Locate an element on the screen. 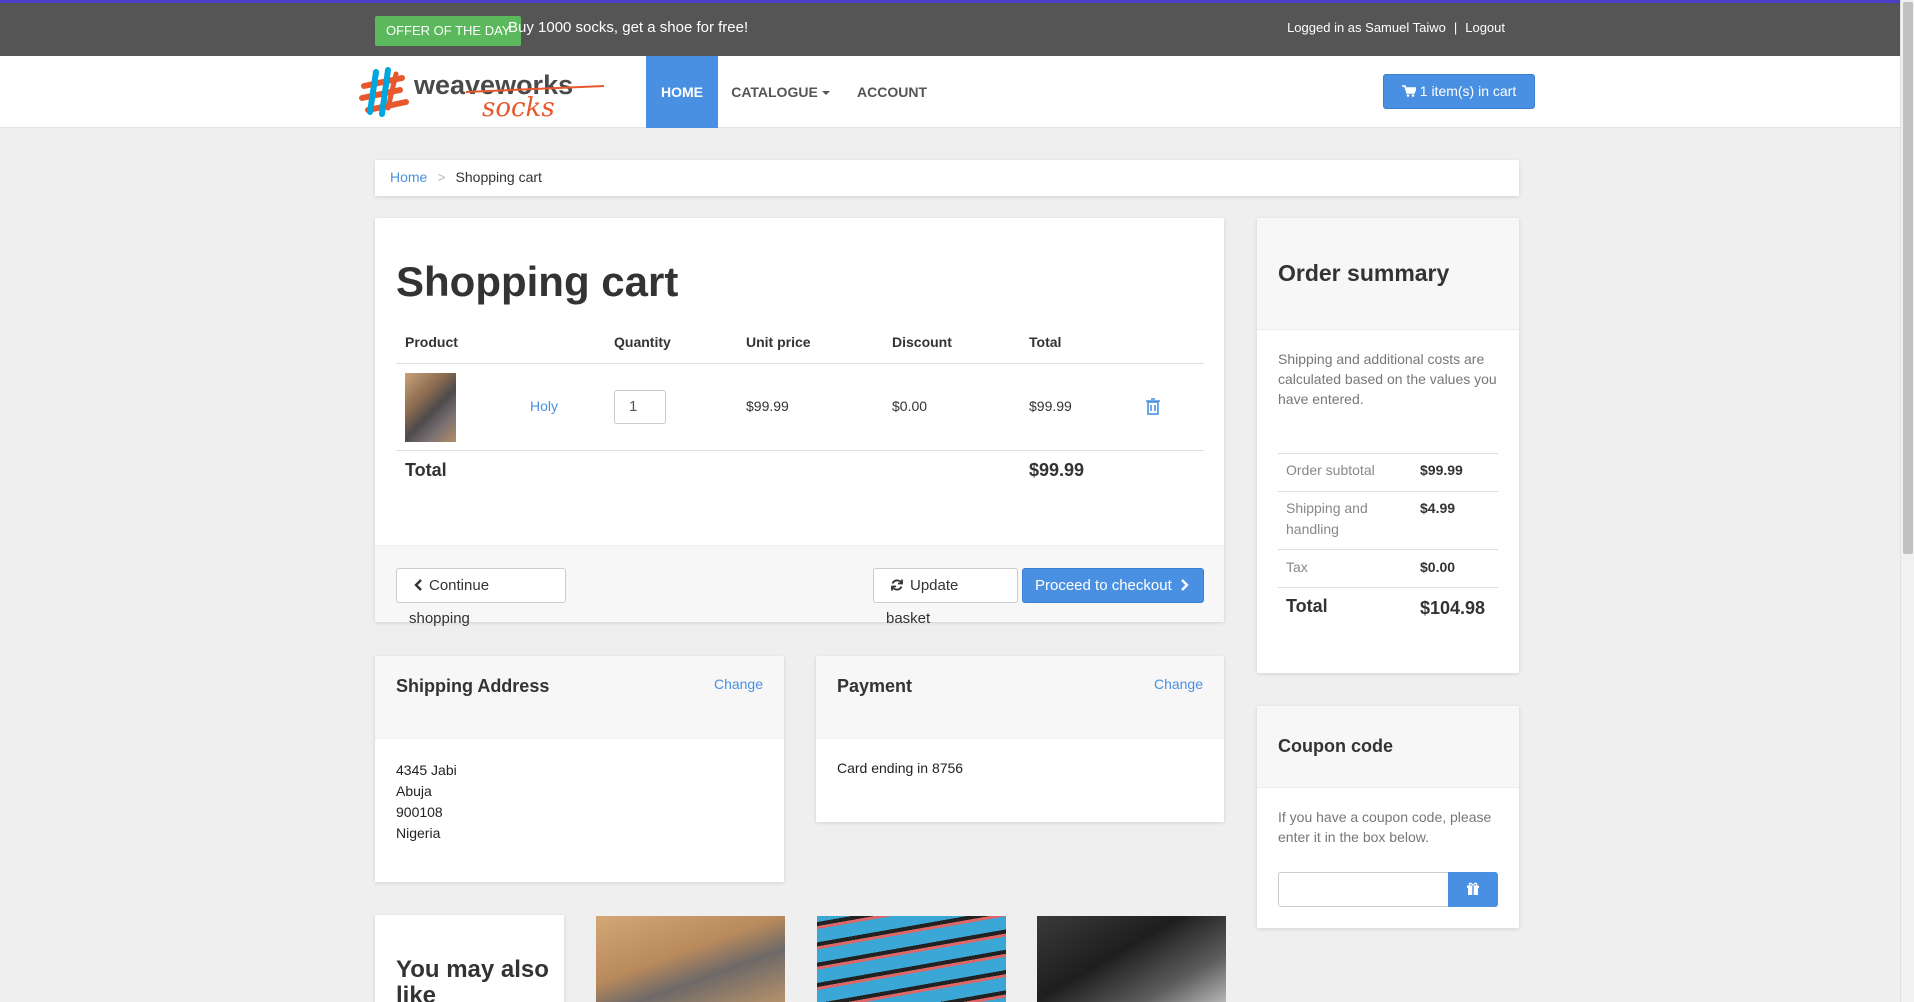  shipping-title: Shipping Address is located at coordinates (473, 686).